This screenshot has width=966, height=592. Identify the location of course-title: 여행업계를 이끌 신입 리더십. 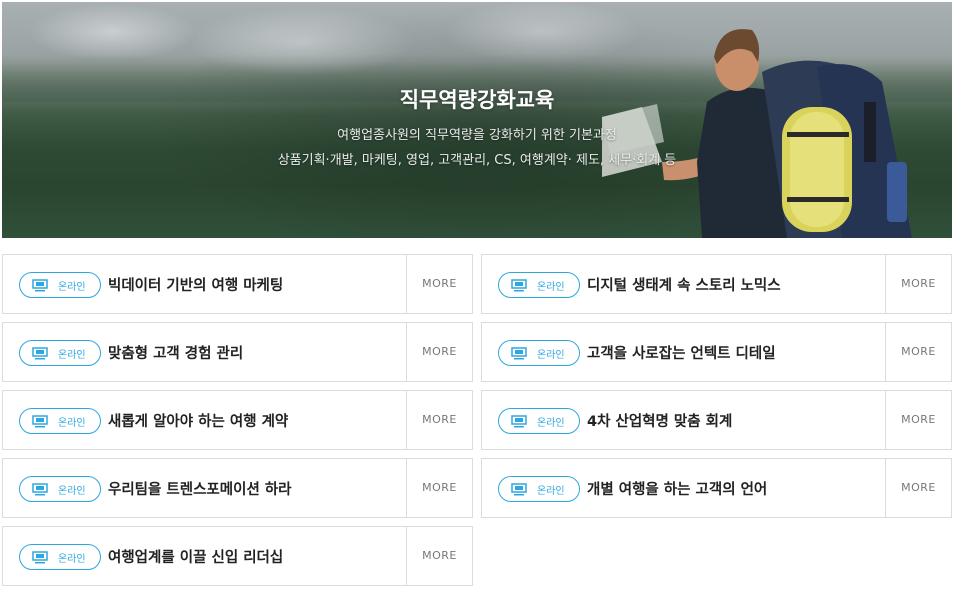
(195, 556).